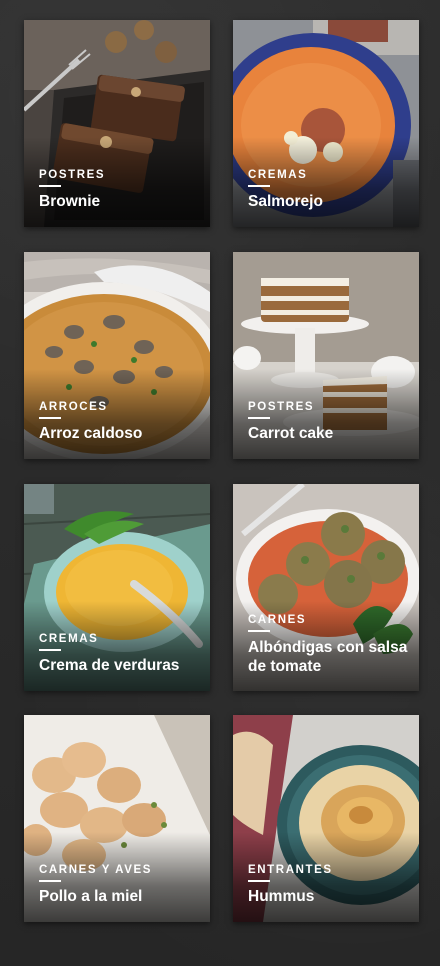  Describe the element at coordinates (290, 870) in the screenshot. I see `recipe-category: ENTRANTES` at that location.